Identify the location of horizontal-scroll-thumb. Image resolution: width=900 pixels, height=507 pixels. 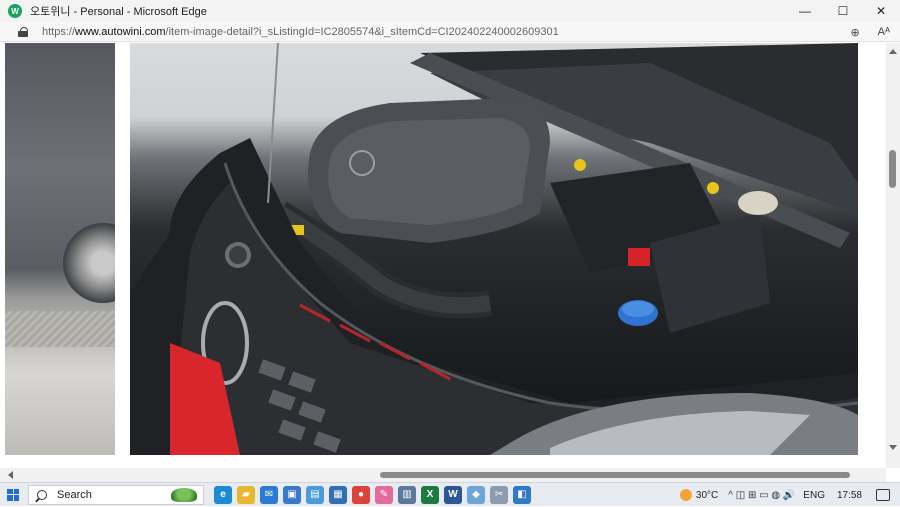
(615, 475).